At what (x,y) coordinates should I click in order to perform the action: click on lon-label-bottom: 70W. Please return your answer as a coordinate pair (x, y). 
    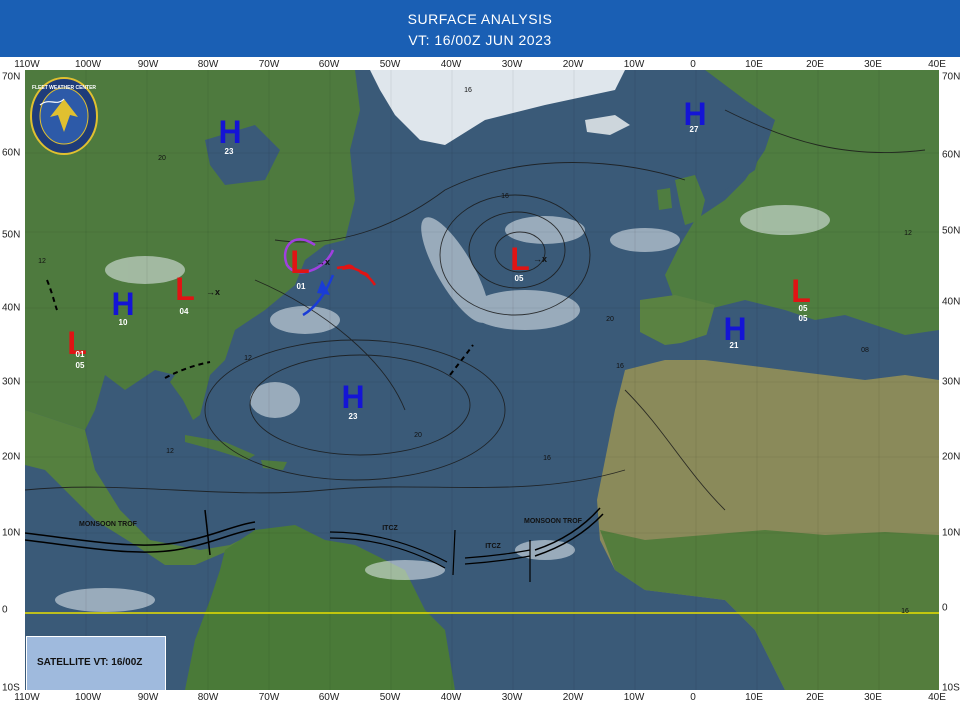
    Looking at the image, I should click on (269, 697).